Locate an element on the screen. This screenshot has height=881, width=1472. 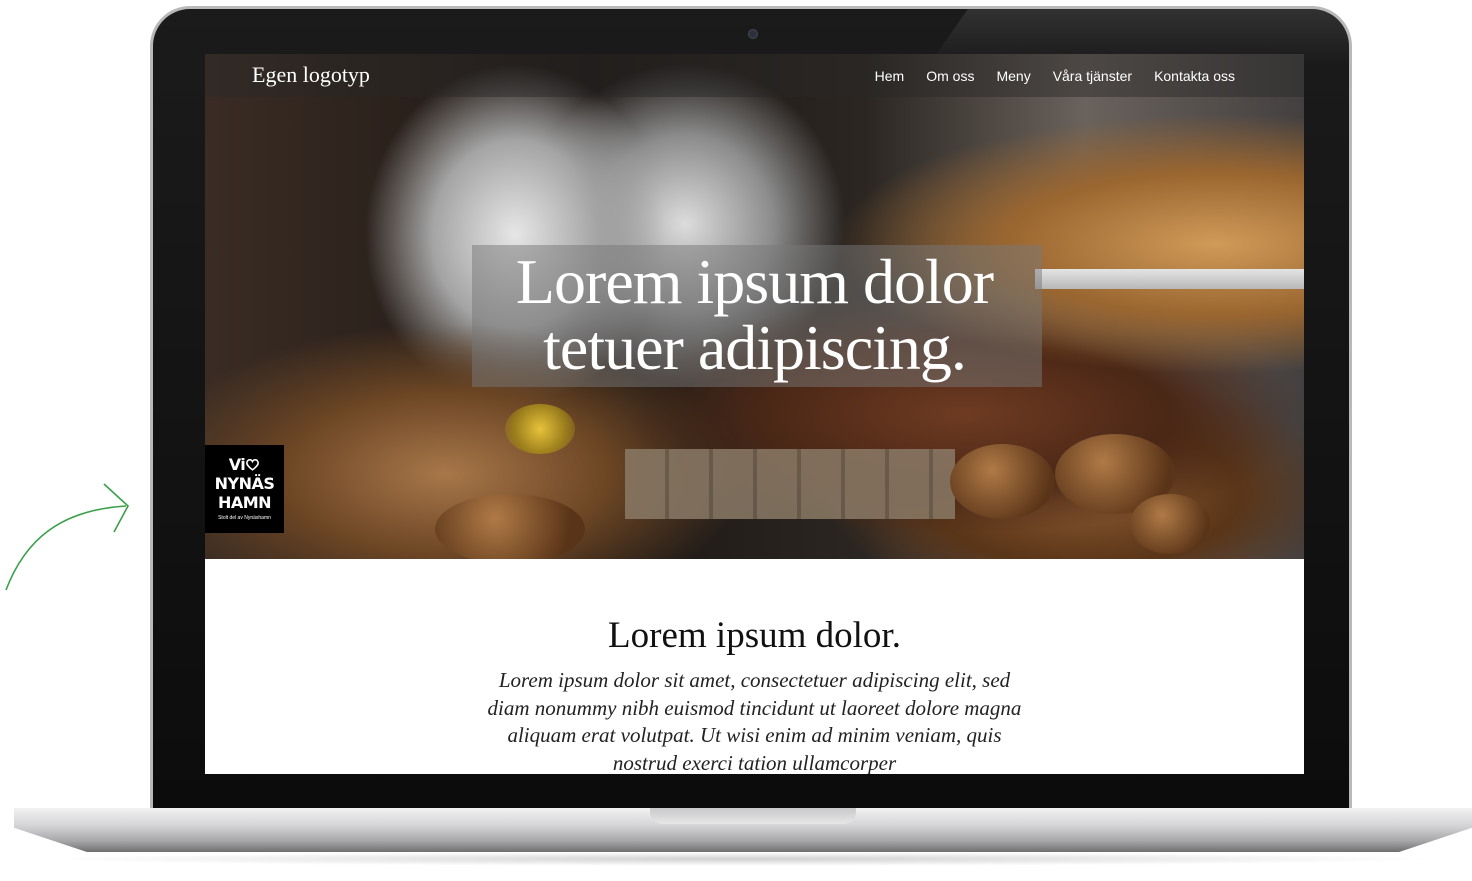
vi-nynashamn-badge: Vi NYNÄS HAMN Stolt del av Nynäshamn is located at coordinates (244, 489).